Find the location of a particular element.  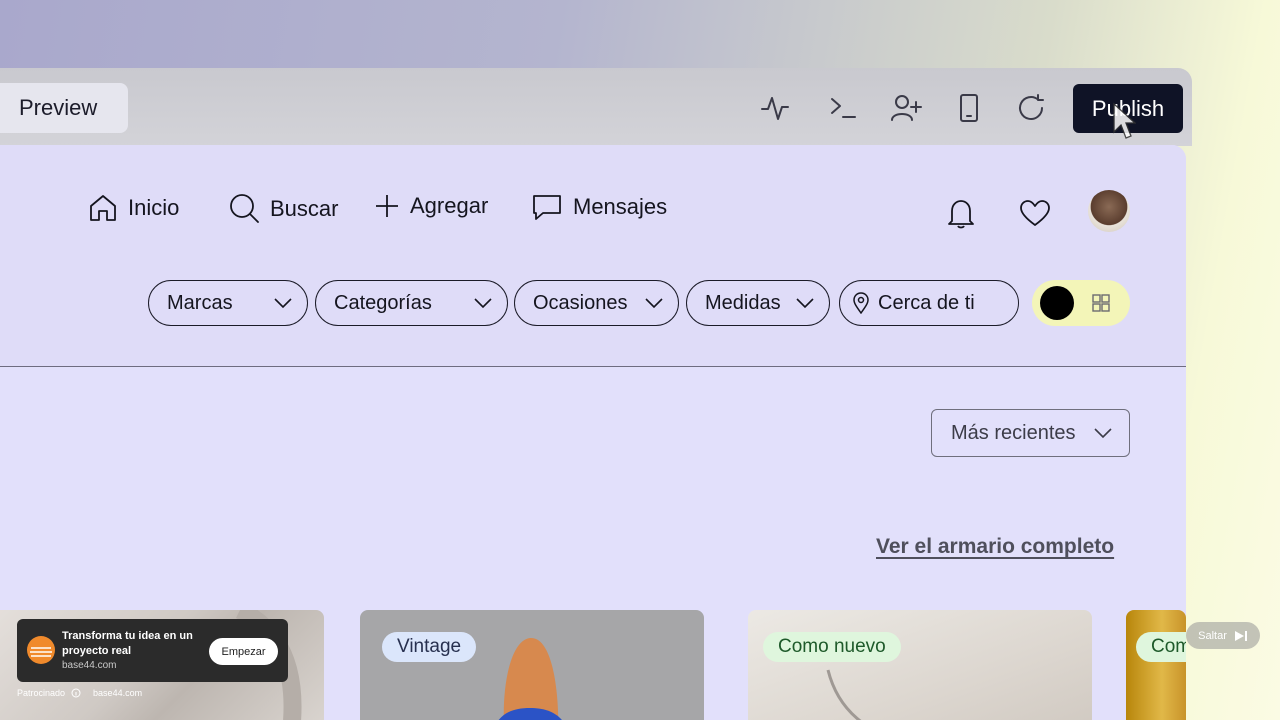

view-full-closet-link: Ver el armario completo is located at coordinates (995, 547).